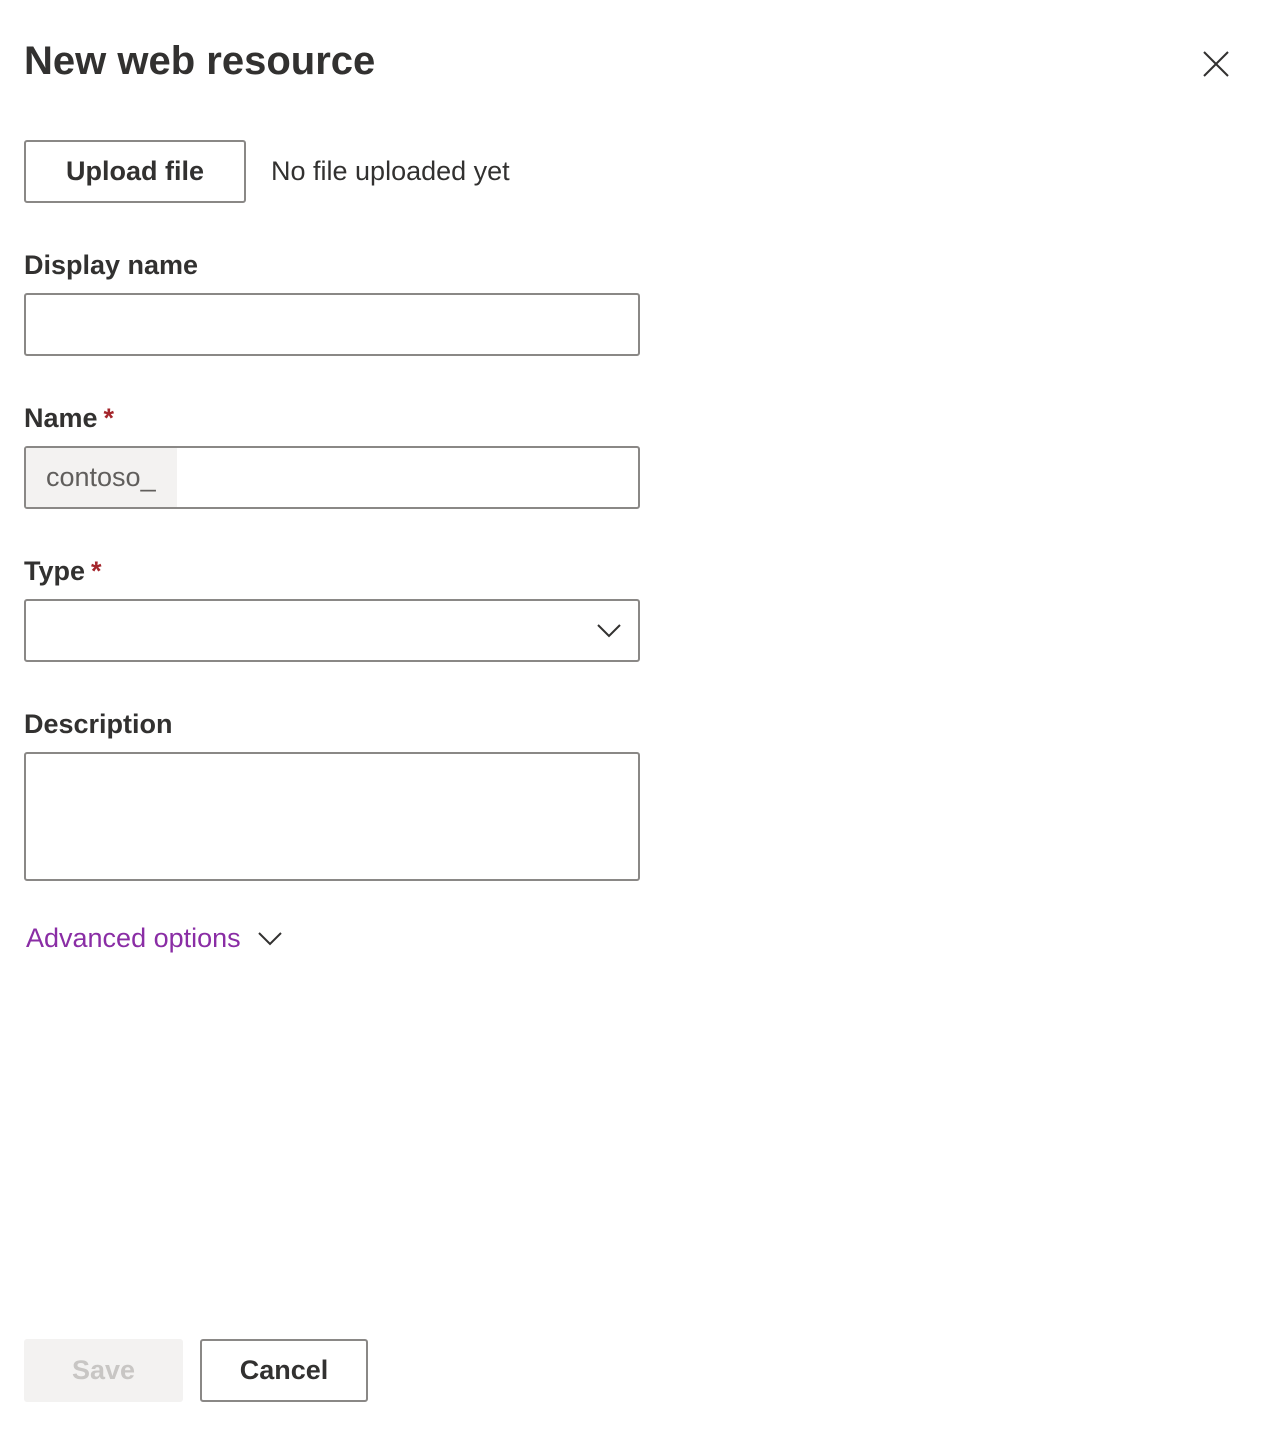  What do you see at coordinates (61, 418) in the screenshot?
I see `name-label-text: Name` at bounding box center [61, 418].